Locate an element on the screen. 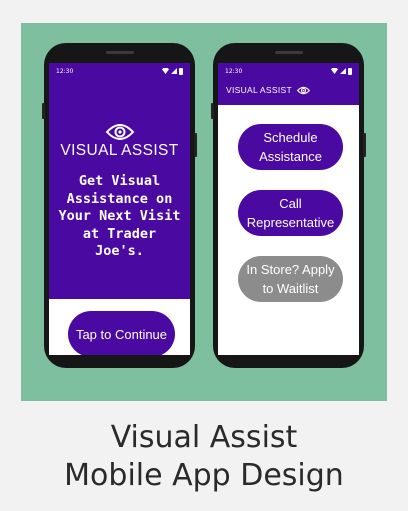 This screenshot has height=511, width=408. call-representative-button: Call Representative is located at coordinates (290, 213).